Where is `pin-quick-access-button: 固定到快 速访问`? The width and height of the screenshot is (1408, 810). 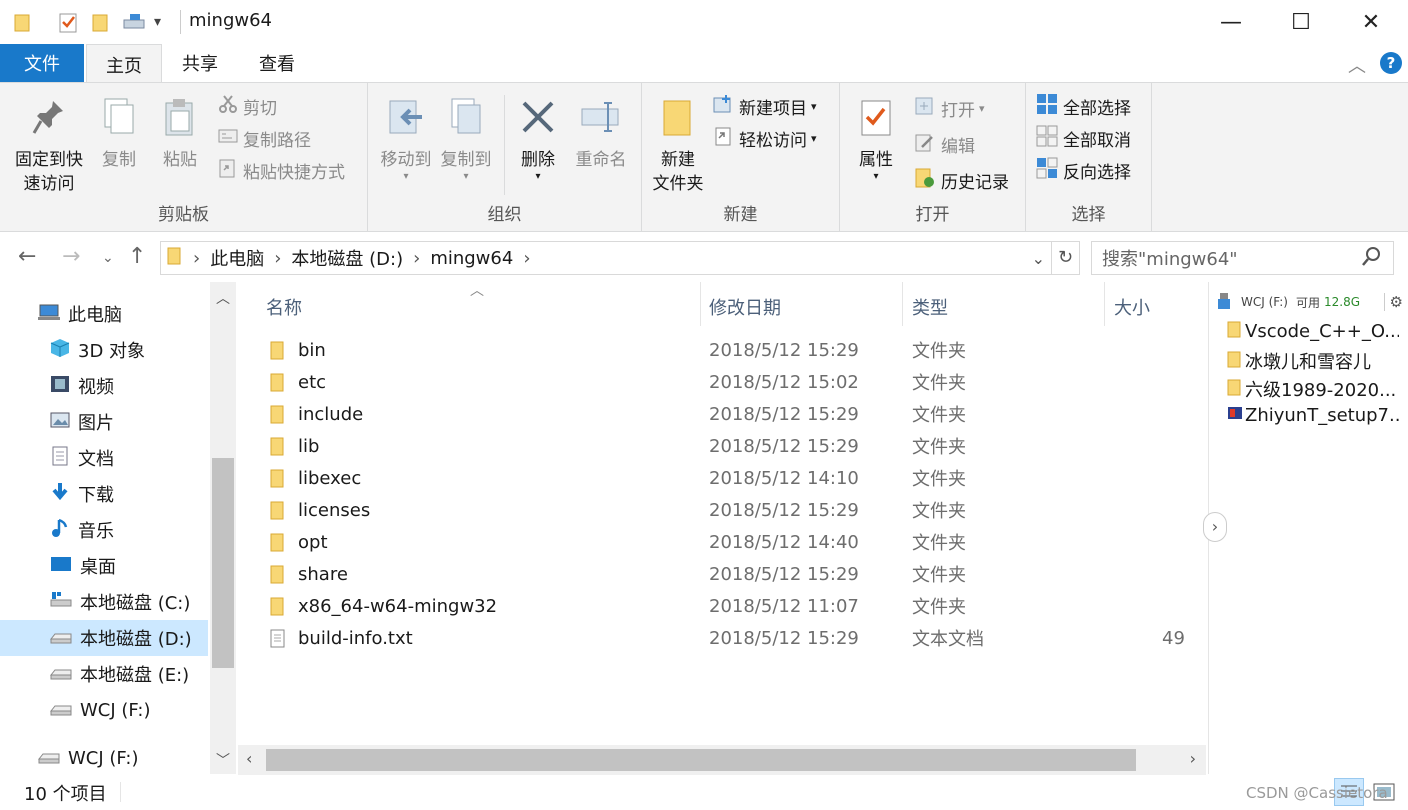
pin-quick-access-button: 固定到快 速访问 is located at coordinates (49, 146).